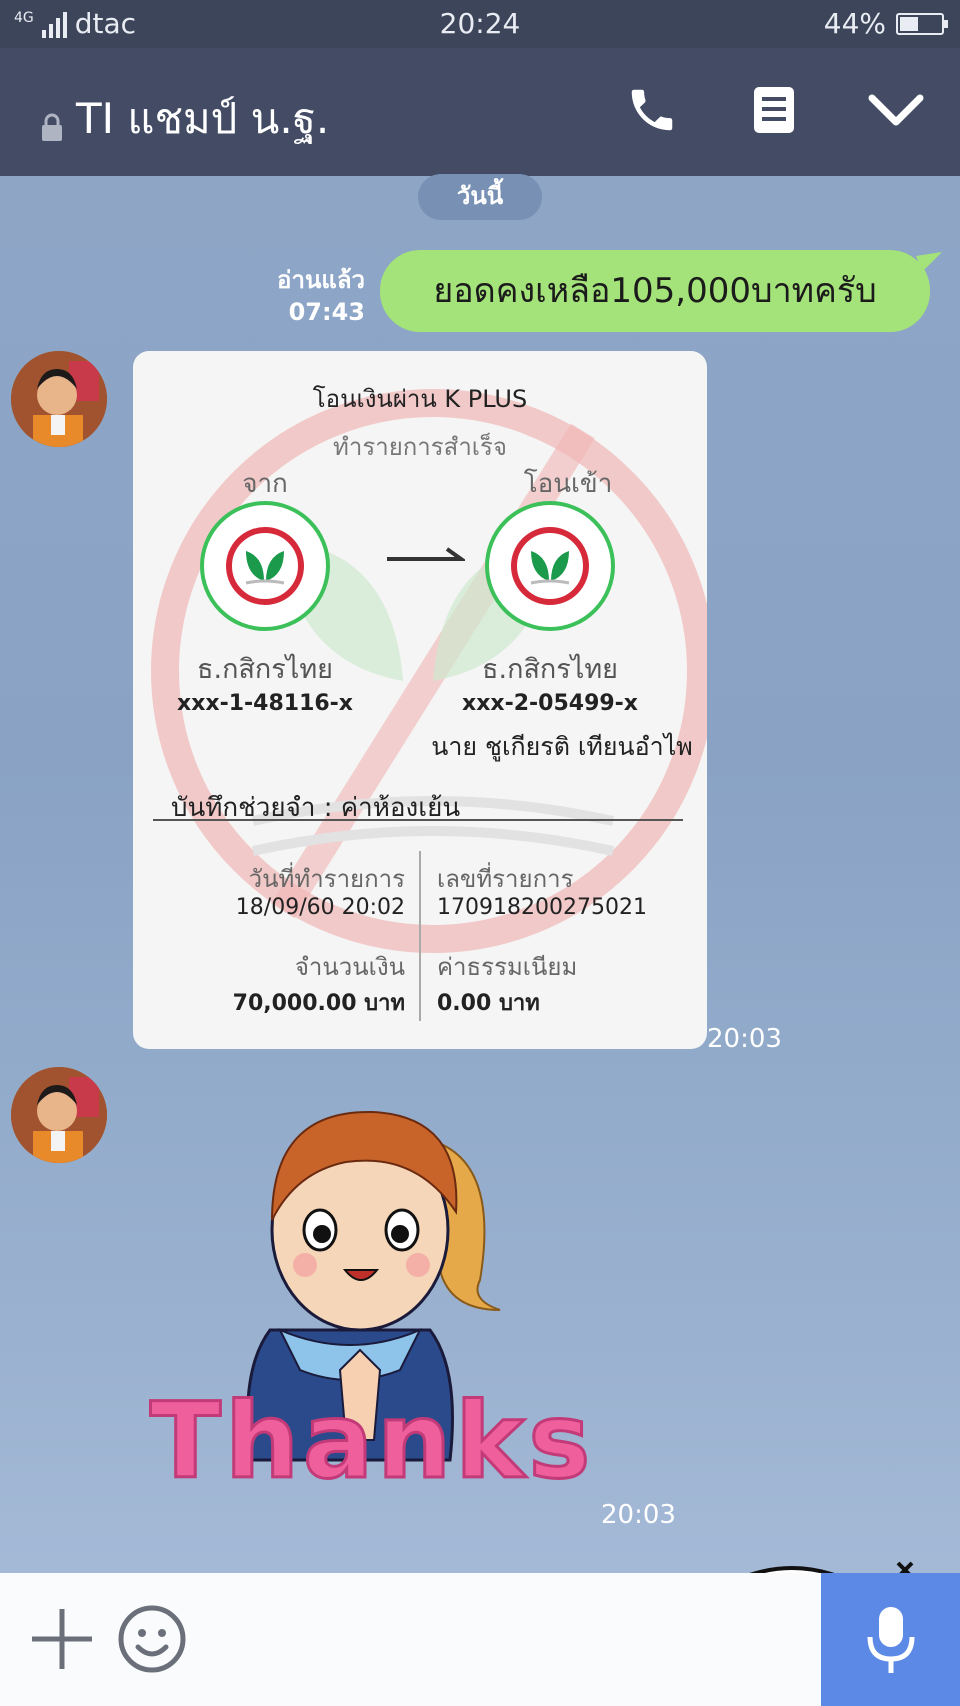 The height and width of the screenshot is (1706, 960). Describe the element at coordinates (480, 112) in the screenshot. I see `chat-header: TI แชมป์ น.ฐ.` at that location.